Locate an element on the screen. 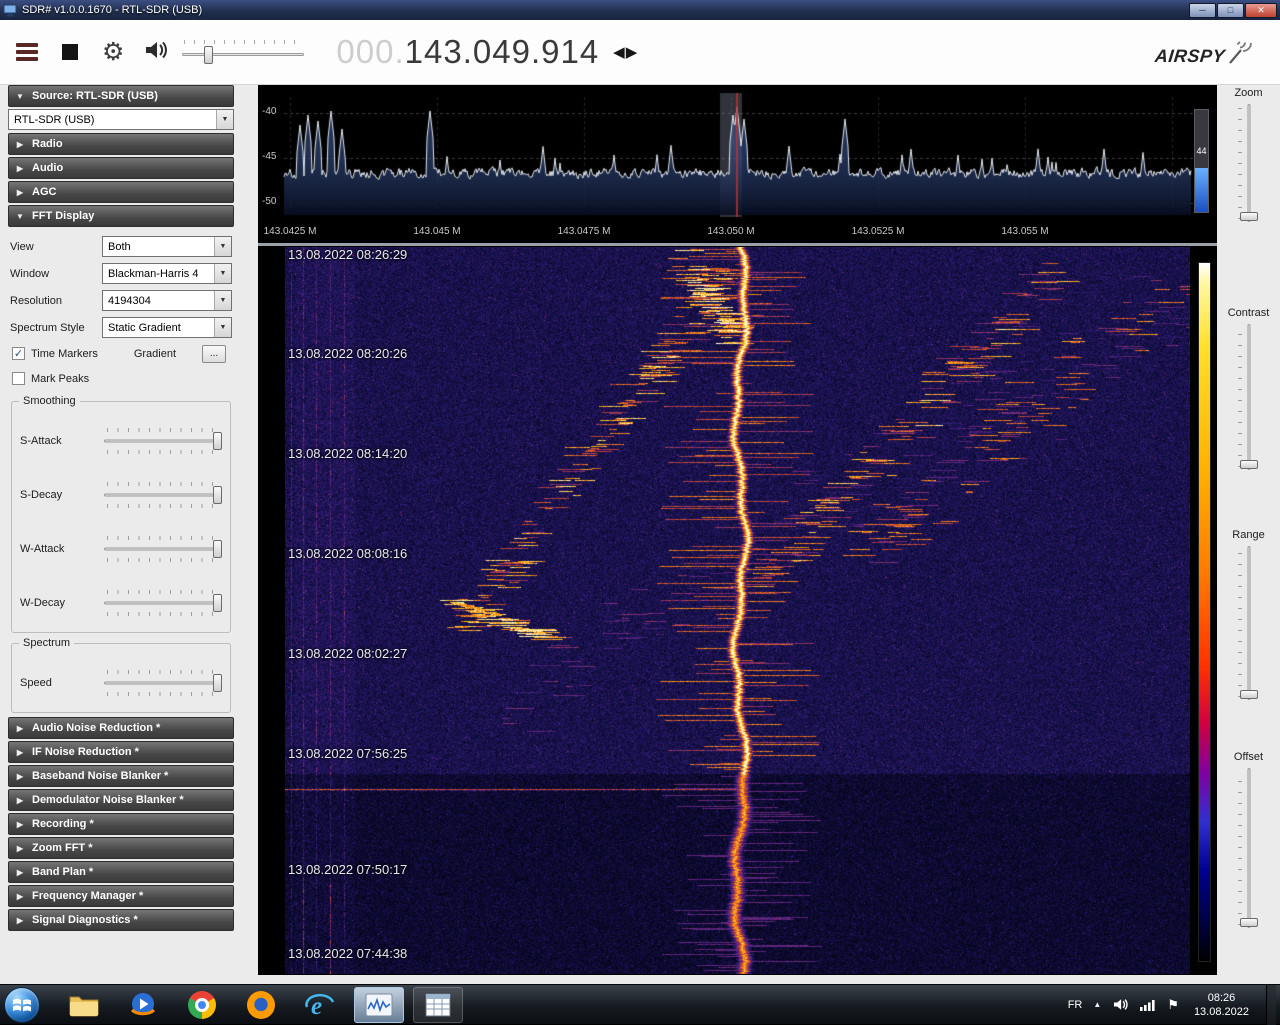  chrome-icon is located at coordinates (202, 1004).